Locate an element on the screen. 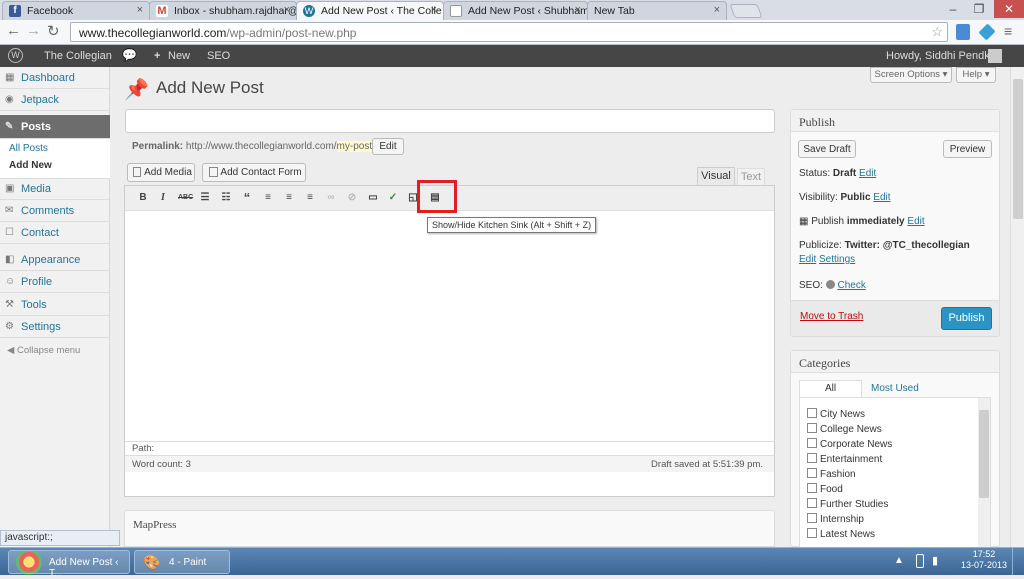 This screenshot has width=1024, height=579. sidebar-item-tools: ⚒ Tools is located at coordinates (55, 305).